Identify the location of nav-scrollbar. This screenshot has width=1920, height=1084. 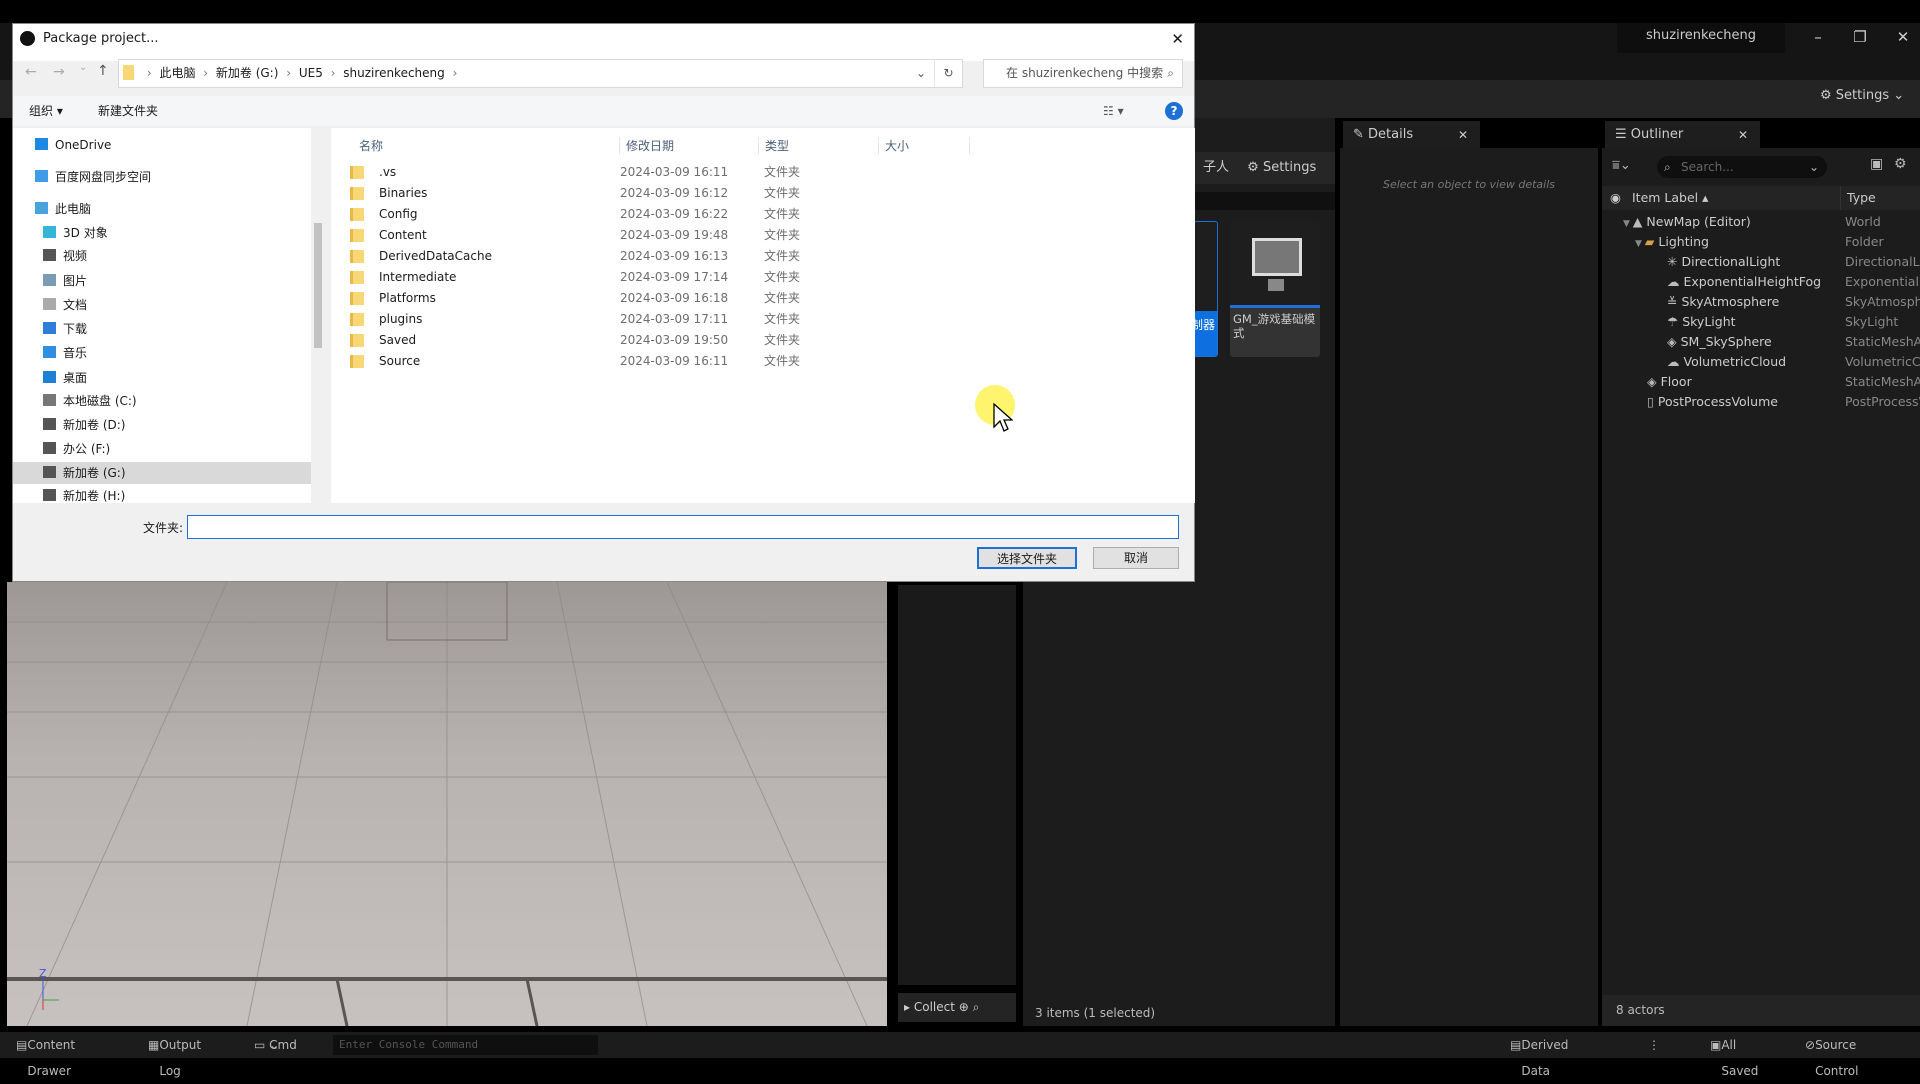
(318, 315).